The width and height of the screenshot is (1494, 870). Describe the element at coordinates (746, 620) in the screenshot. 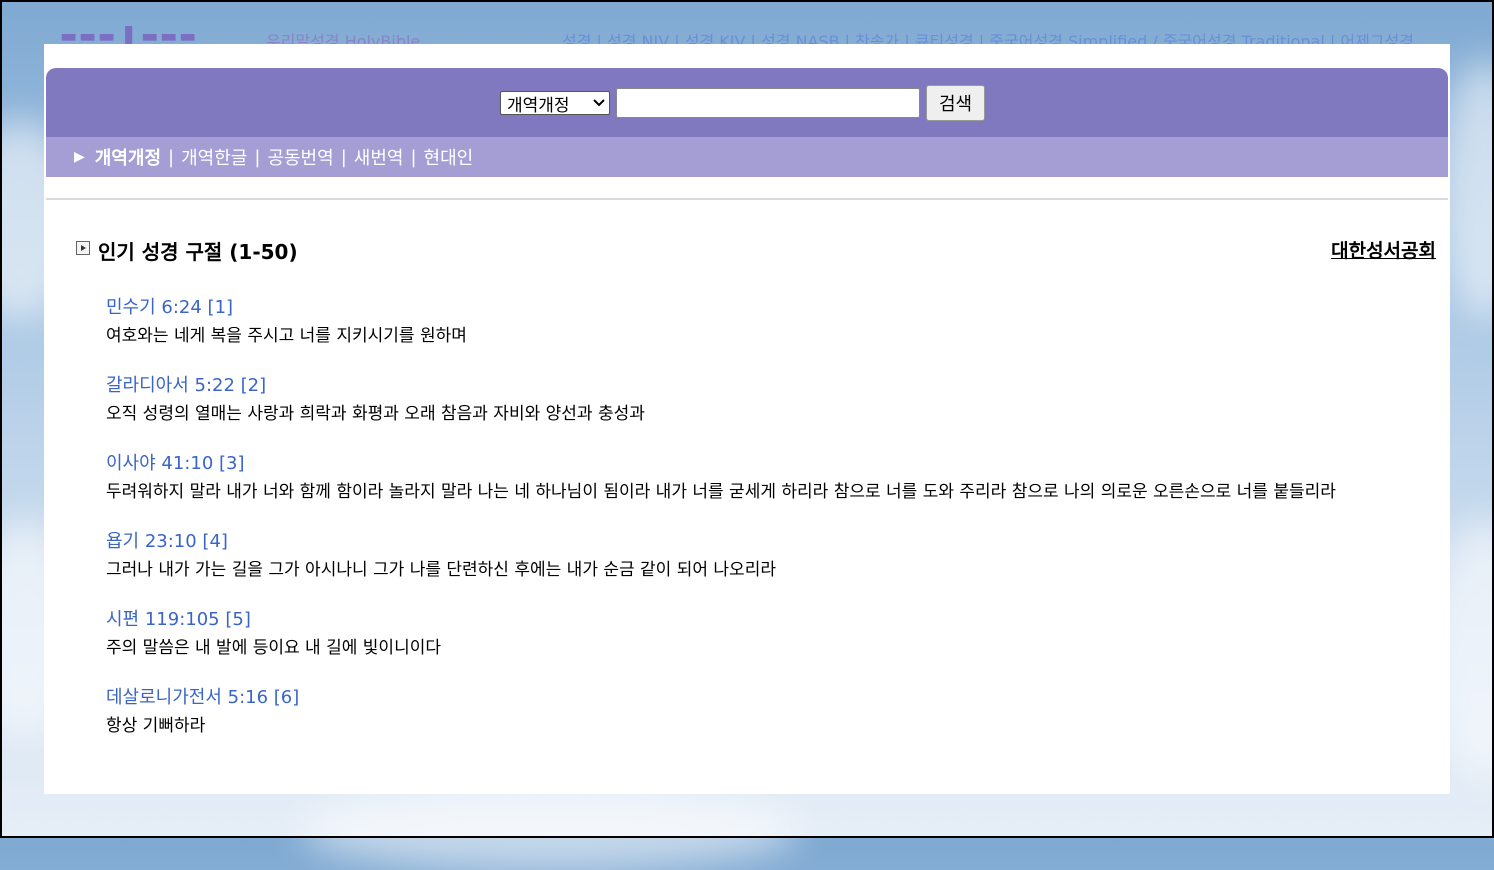

I see `verse-reference-link: 시편 119:105 [5]` at that location.